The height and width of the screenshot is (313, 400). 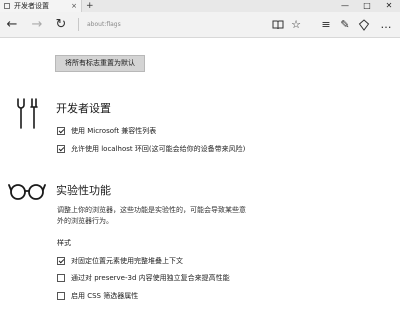 I want to click on option-label: 通过对 preserve-3d 内容使用独立复合来提高性能, so click(x=150, y=278).